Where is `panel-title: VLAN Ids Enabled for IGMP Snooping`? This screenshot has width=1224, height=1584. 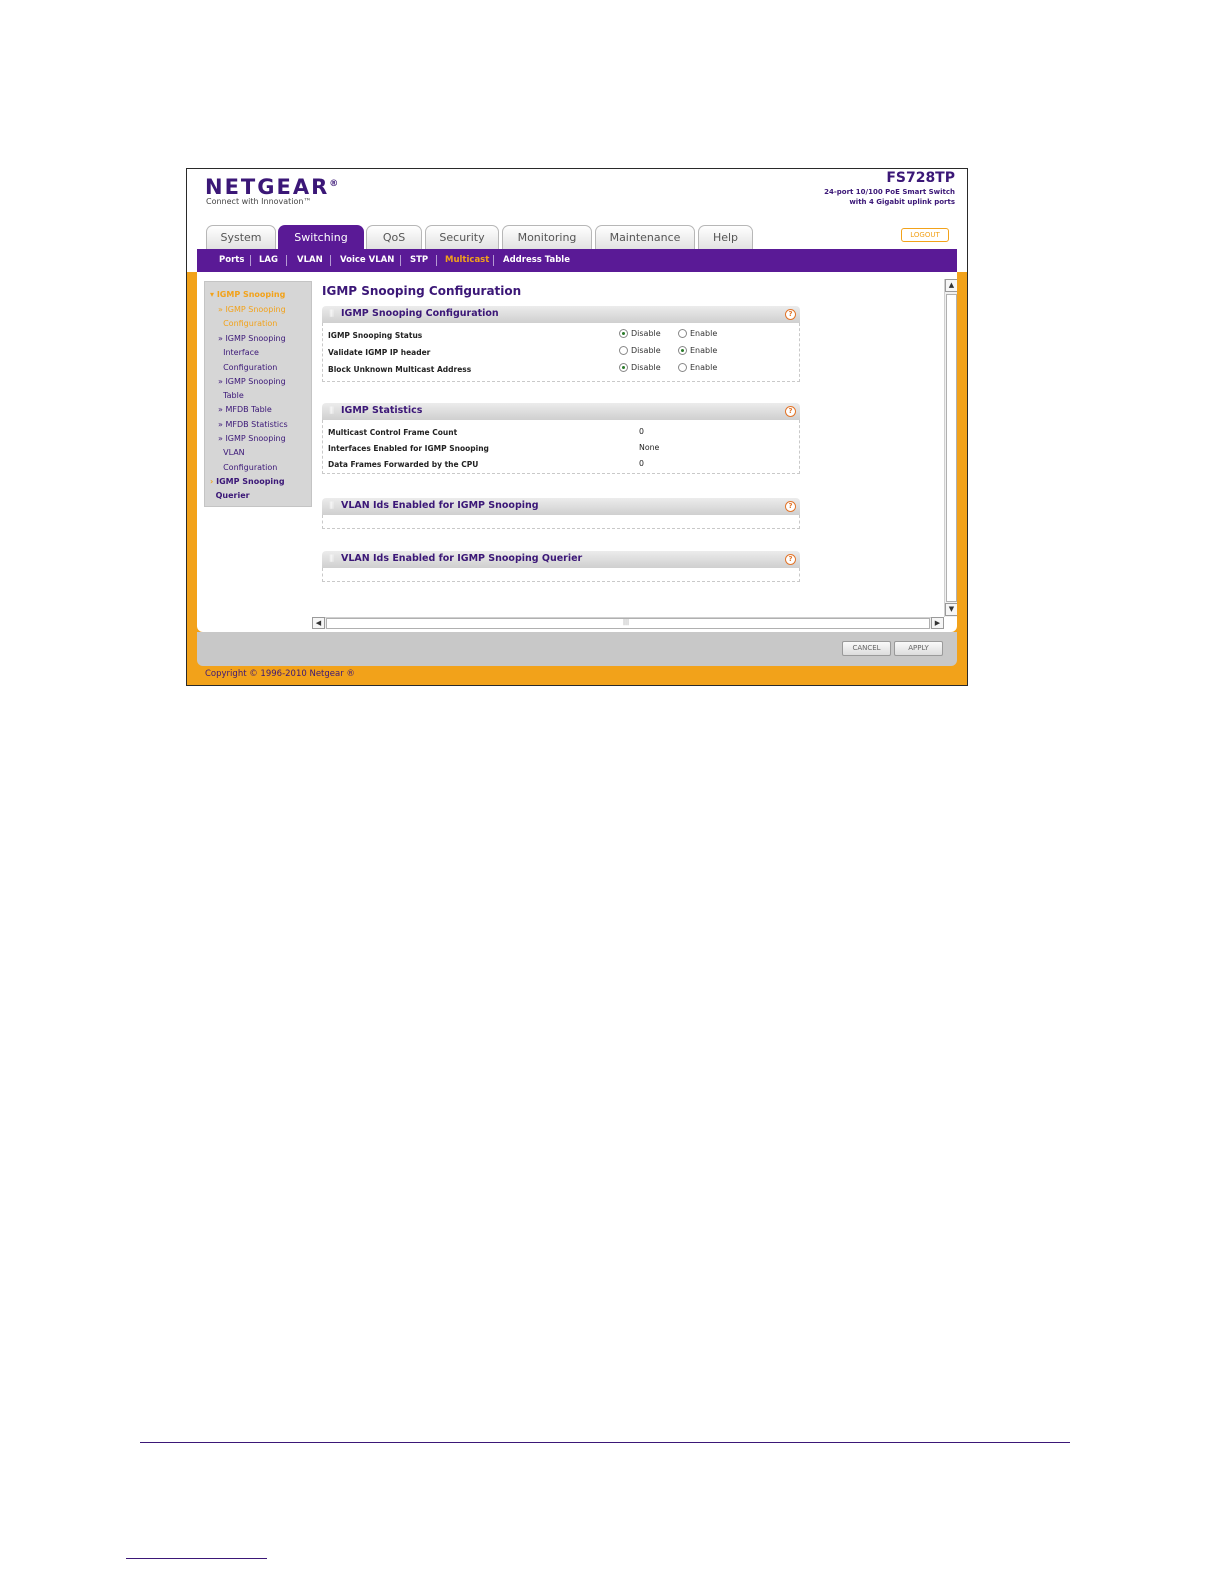 panel-title: VLAN Ids Enabled for IGMP Snooping is located at coordinates (440, 505).